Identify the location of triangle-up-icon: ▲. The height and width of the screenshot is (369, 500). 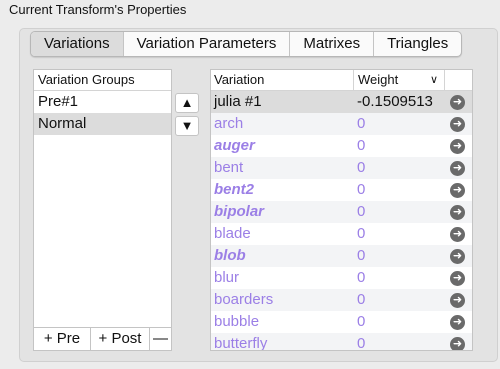
(187, 102).